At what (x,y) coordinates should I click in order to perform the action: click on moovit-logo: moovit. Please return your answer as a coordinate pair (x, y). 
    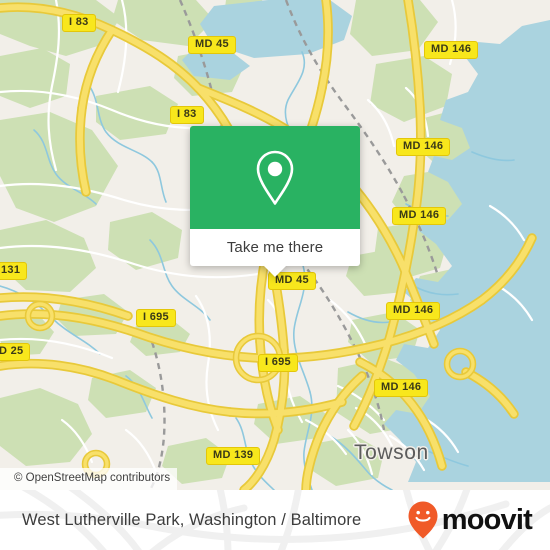
    Looking at the image, I should click on (469, 520).